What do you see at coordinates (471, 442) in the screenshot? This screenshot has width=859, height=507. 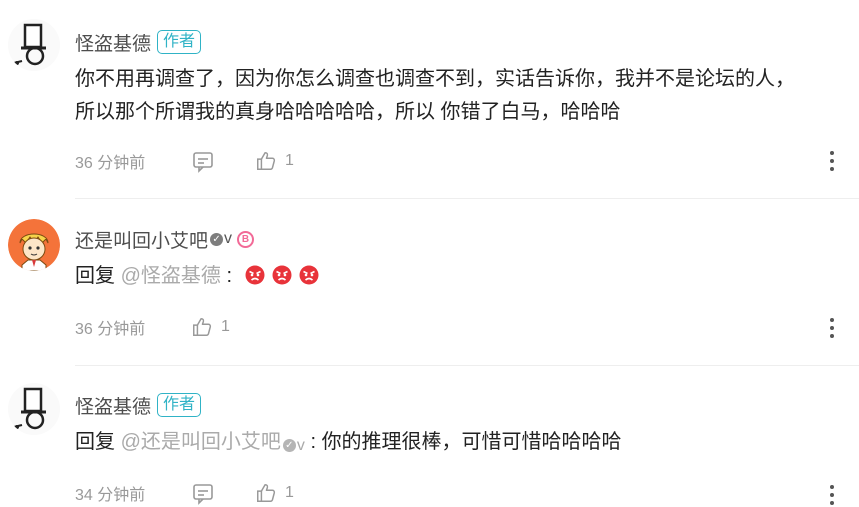 I see `comment-body: 你的推理很棒，可惜可惜哈哈哈哈` at bounding box center [471, 442].